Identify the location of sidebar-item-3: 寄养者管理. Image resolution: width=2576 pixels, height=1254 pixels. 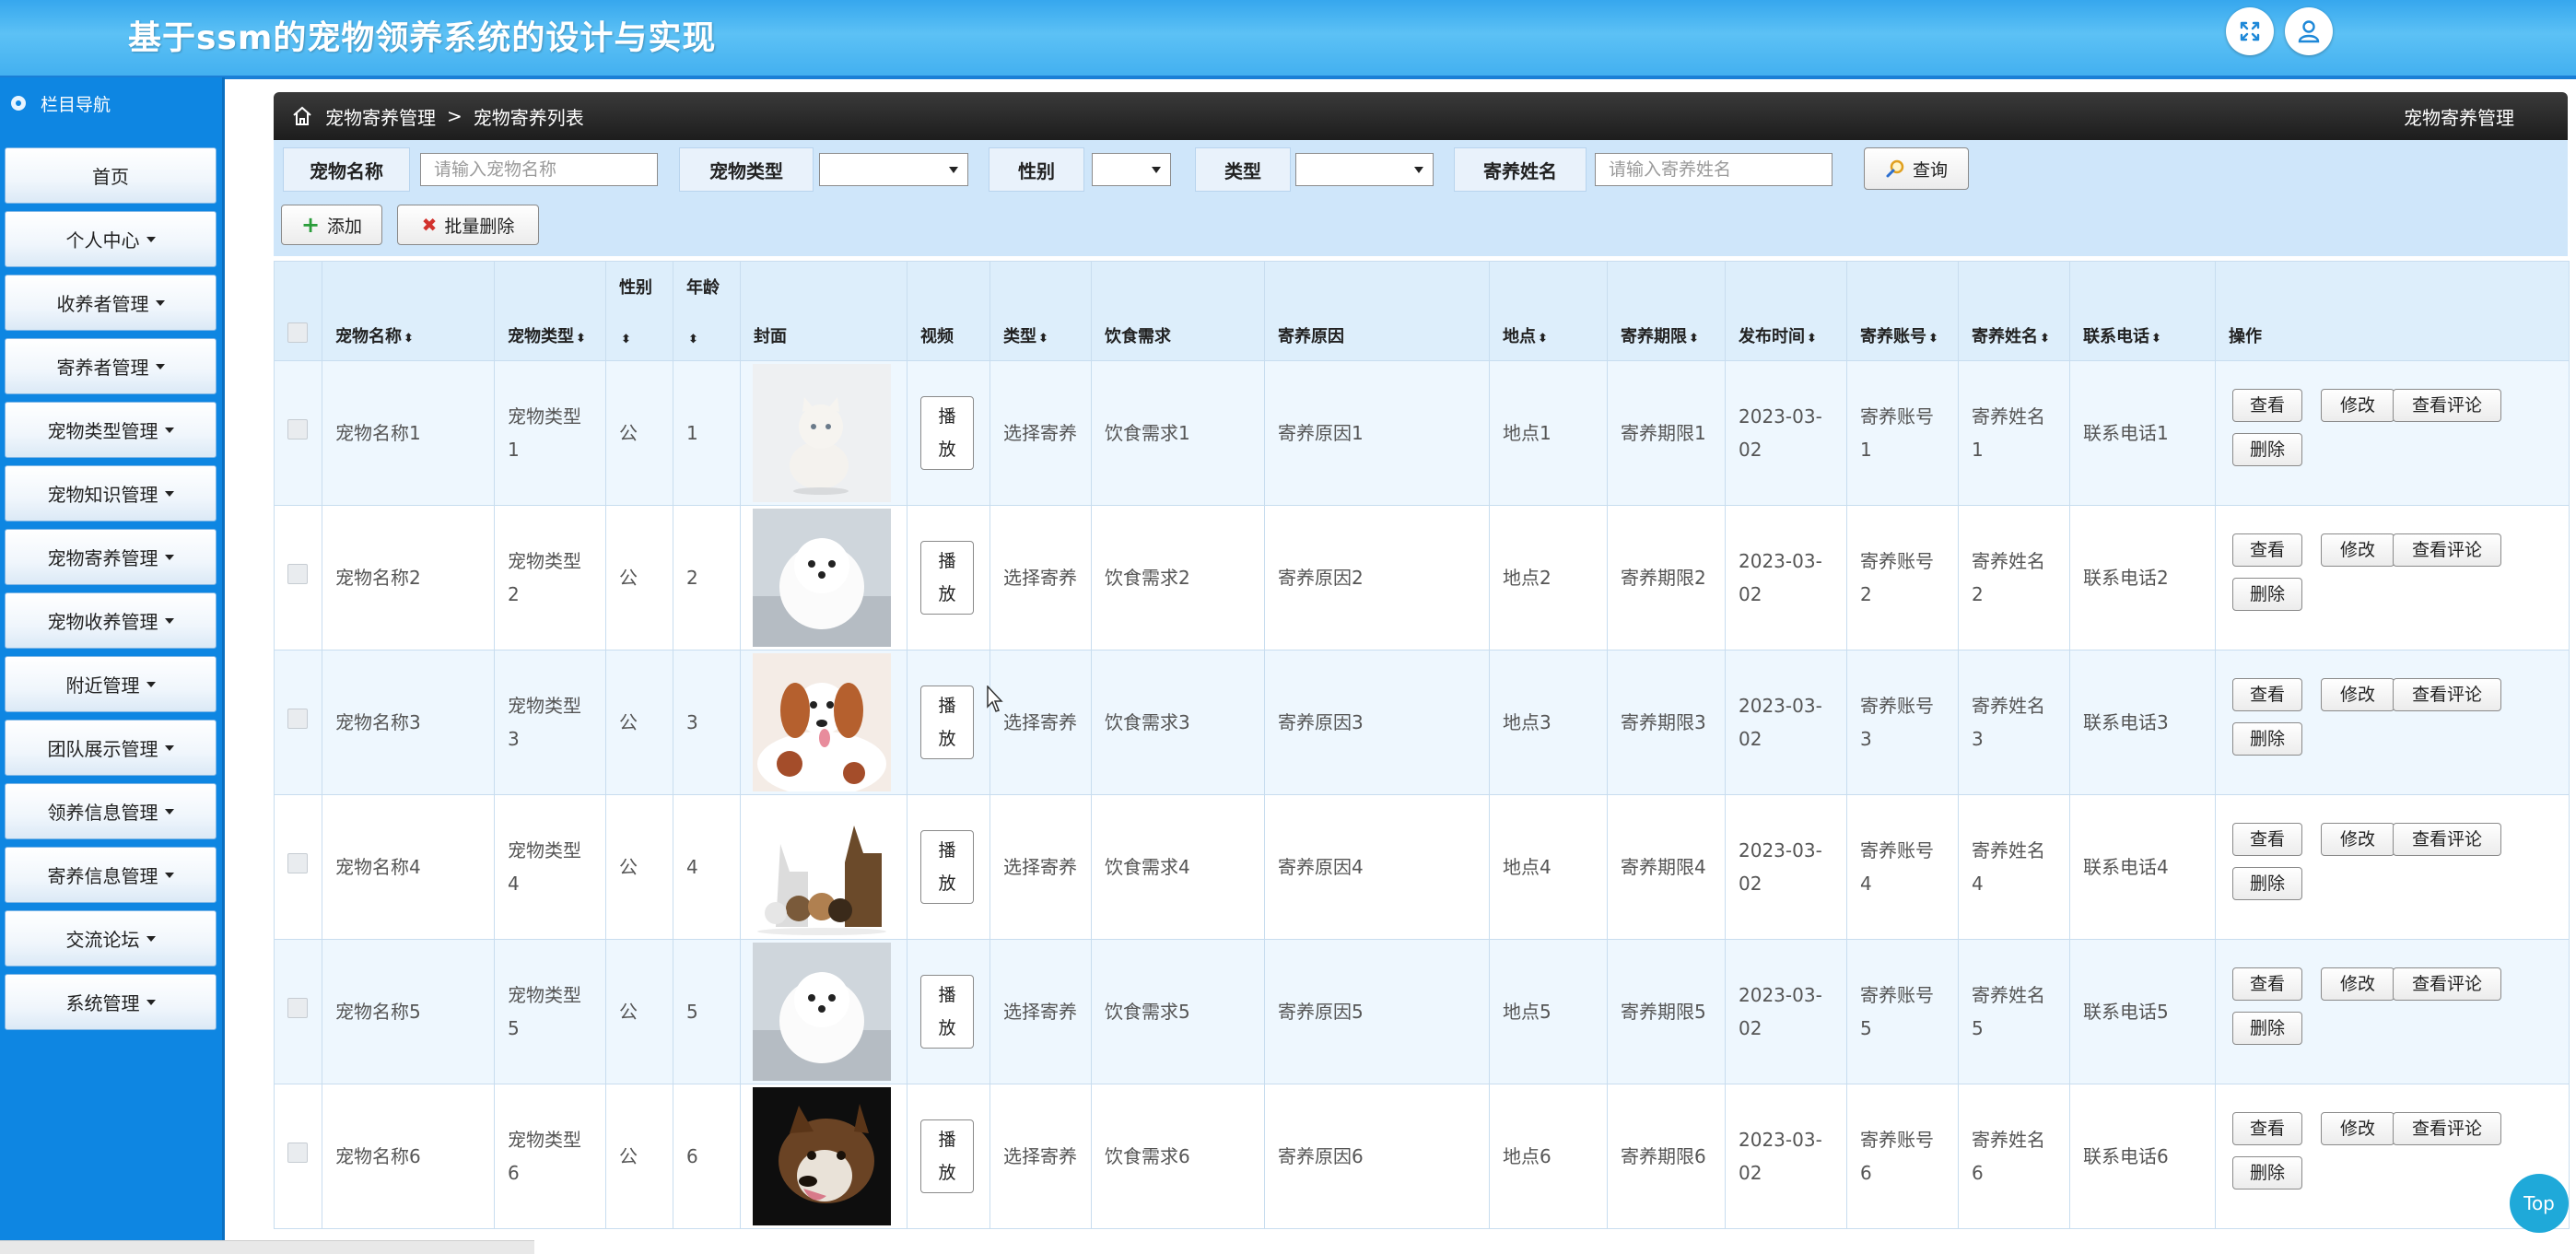
(111, 366).